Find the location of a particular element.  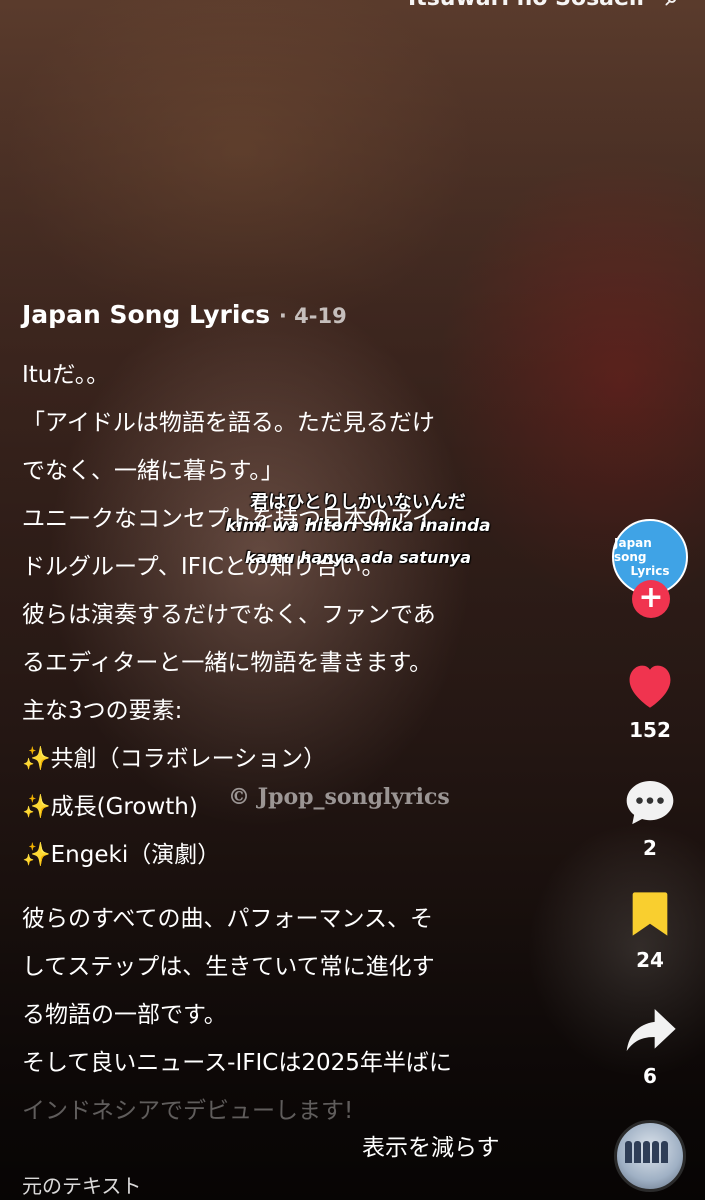

caption-line: 彼らは演奏するだけでなく、ファンであ is located at coordinates (229, 615).